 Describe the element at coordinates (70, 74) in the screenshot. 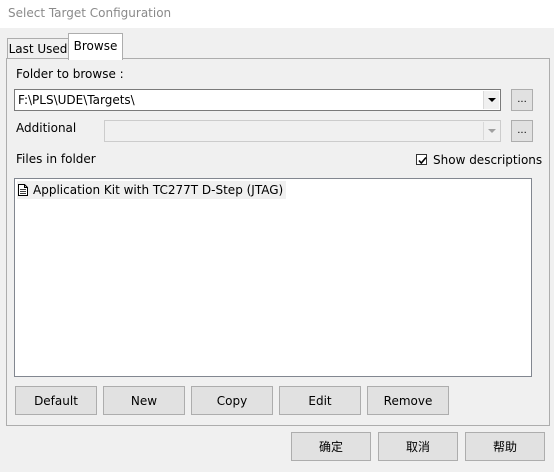

I see `folder-label: Folder to browse :` at that location.